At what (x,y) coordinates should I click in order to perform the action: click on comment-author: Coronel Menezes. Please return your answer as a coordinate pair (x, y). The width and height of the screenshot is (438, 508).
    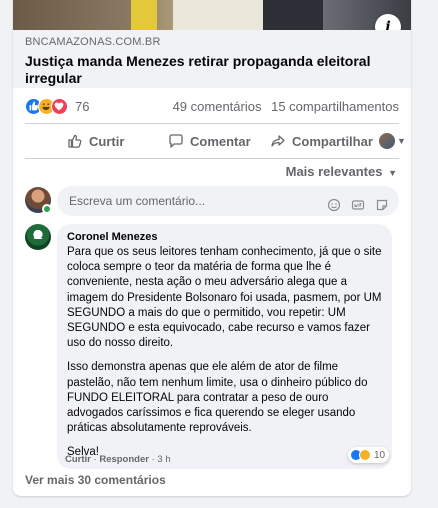
    Looking at the image, I should click on (224, 237).